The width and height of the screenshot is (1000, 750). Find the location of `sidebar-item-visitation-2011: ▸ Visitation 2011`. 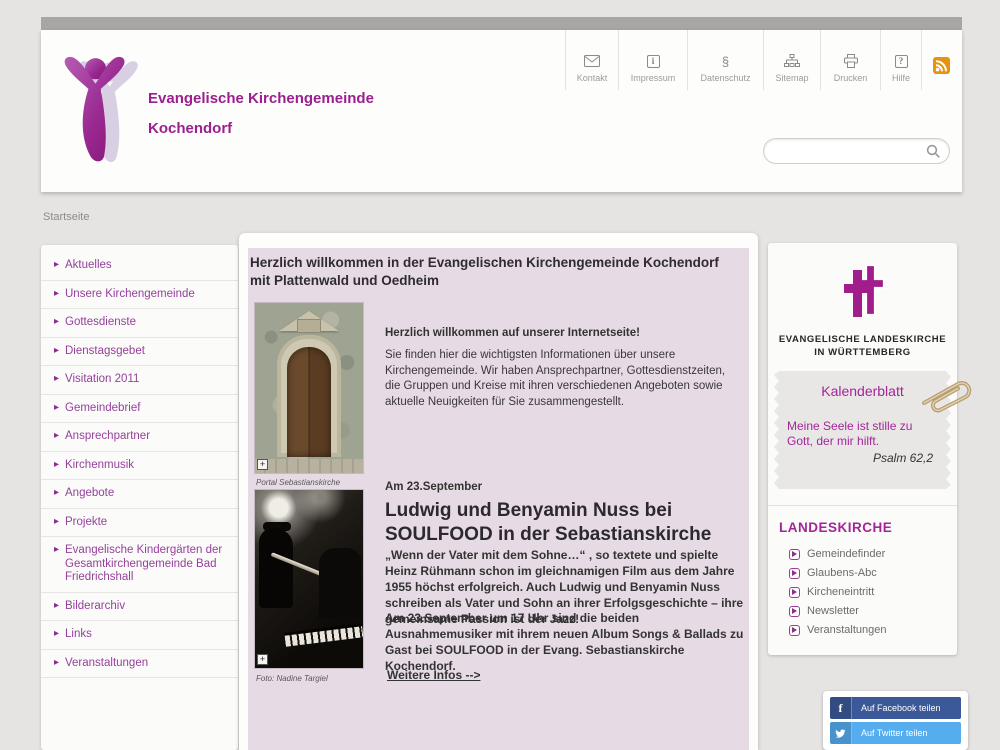

sidebar-item-visitation-2011: ▸ Visitation 2011 is located at coordinates (139, 380).